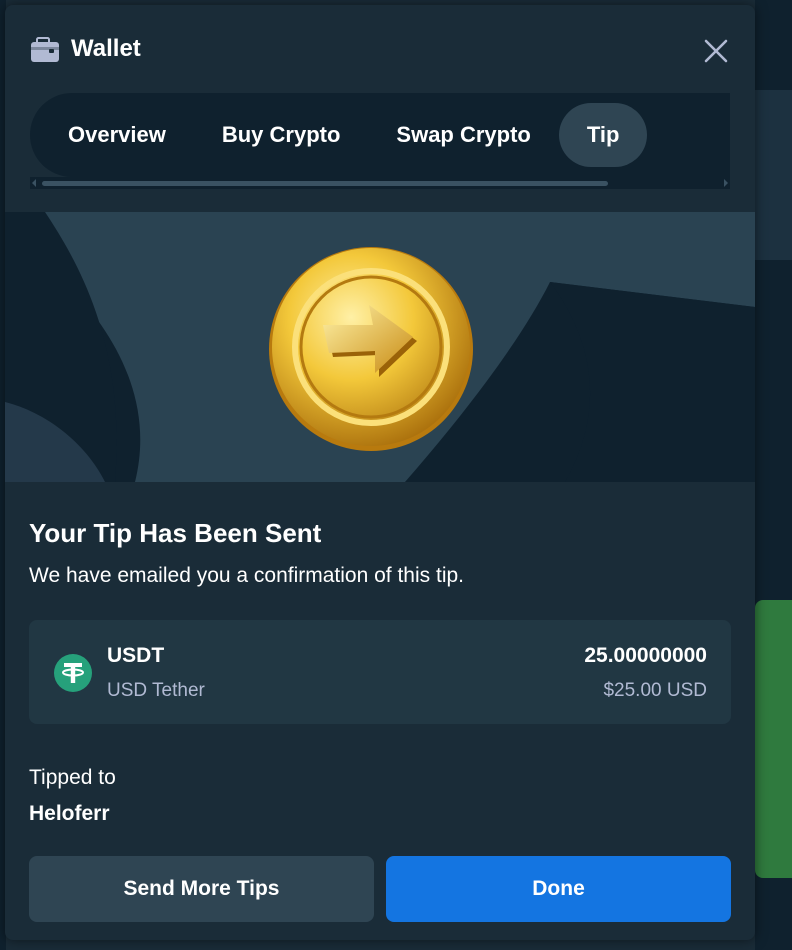  I want to click on currency-code: USDT, so click(136, 655).